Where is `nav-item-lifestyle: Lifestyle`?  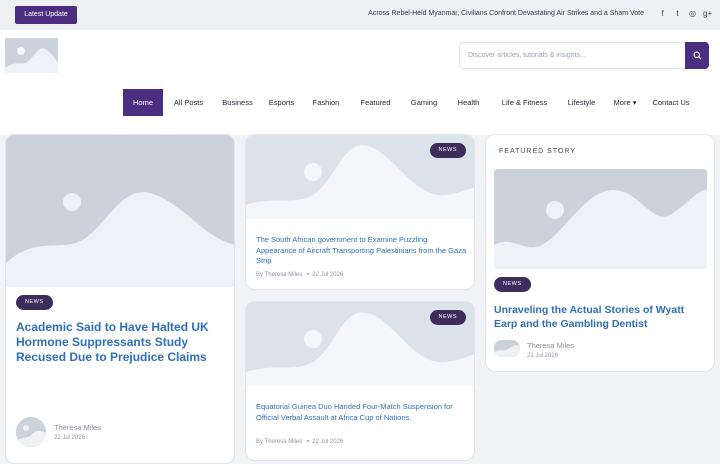
nav-item-lifestyle: Lifestyle is located at coordinates (581, 102).